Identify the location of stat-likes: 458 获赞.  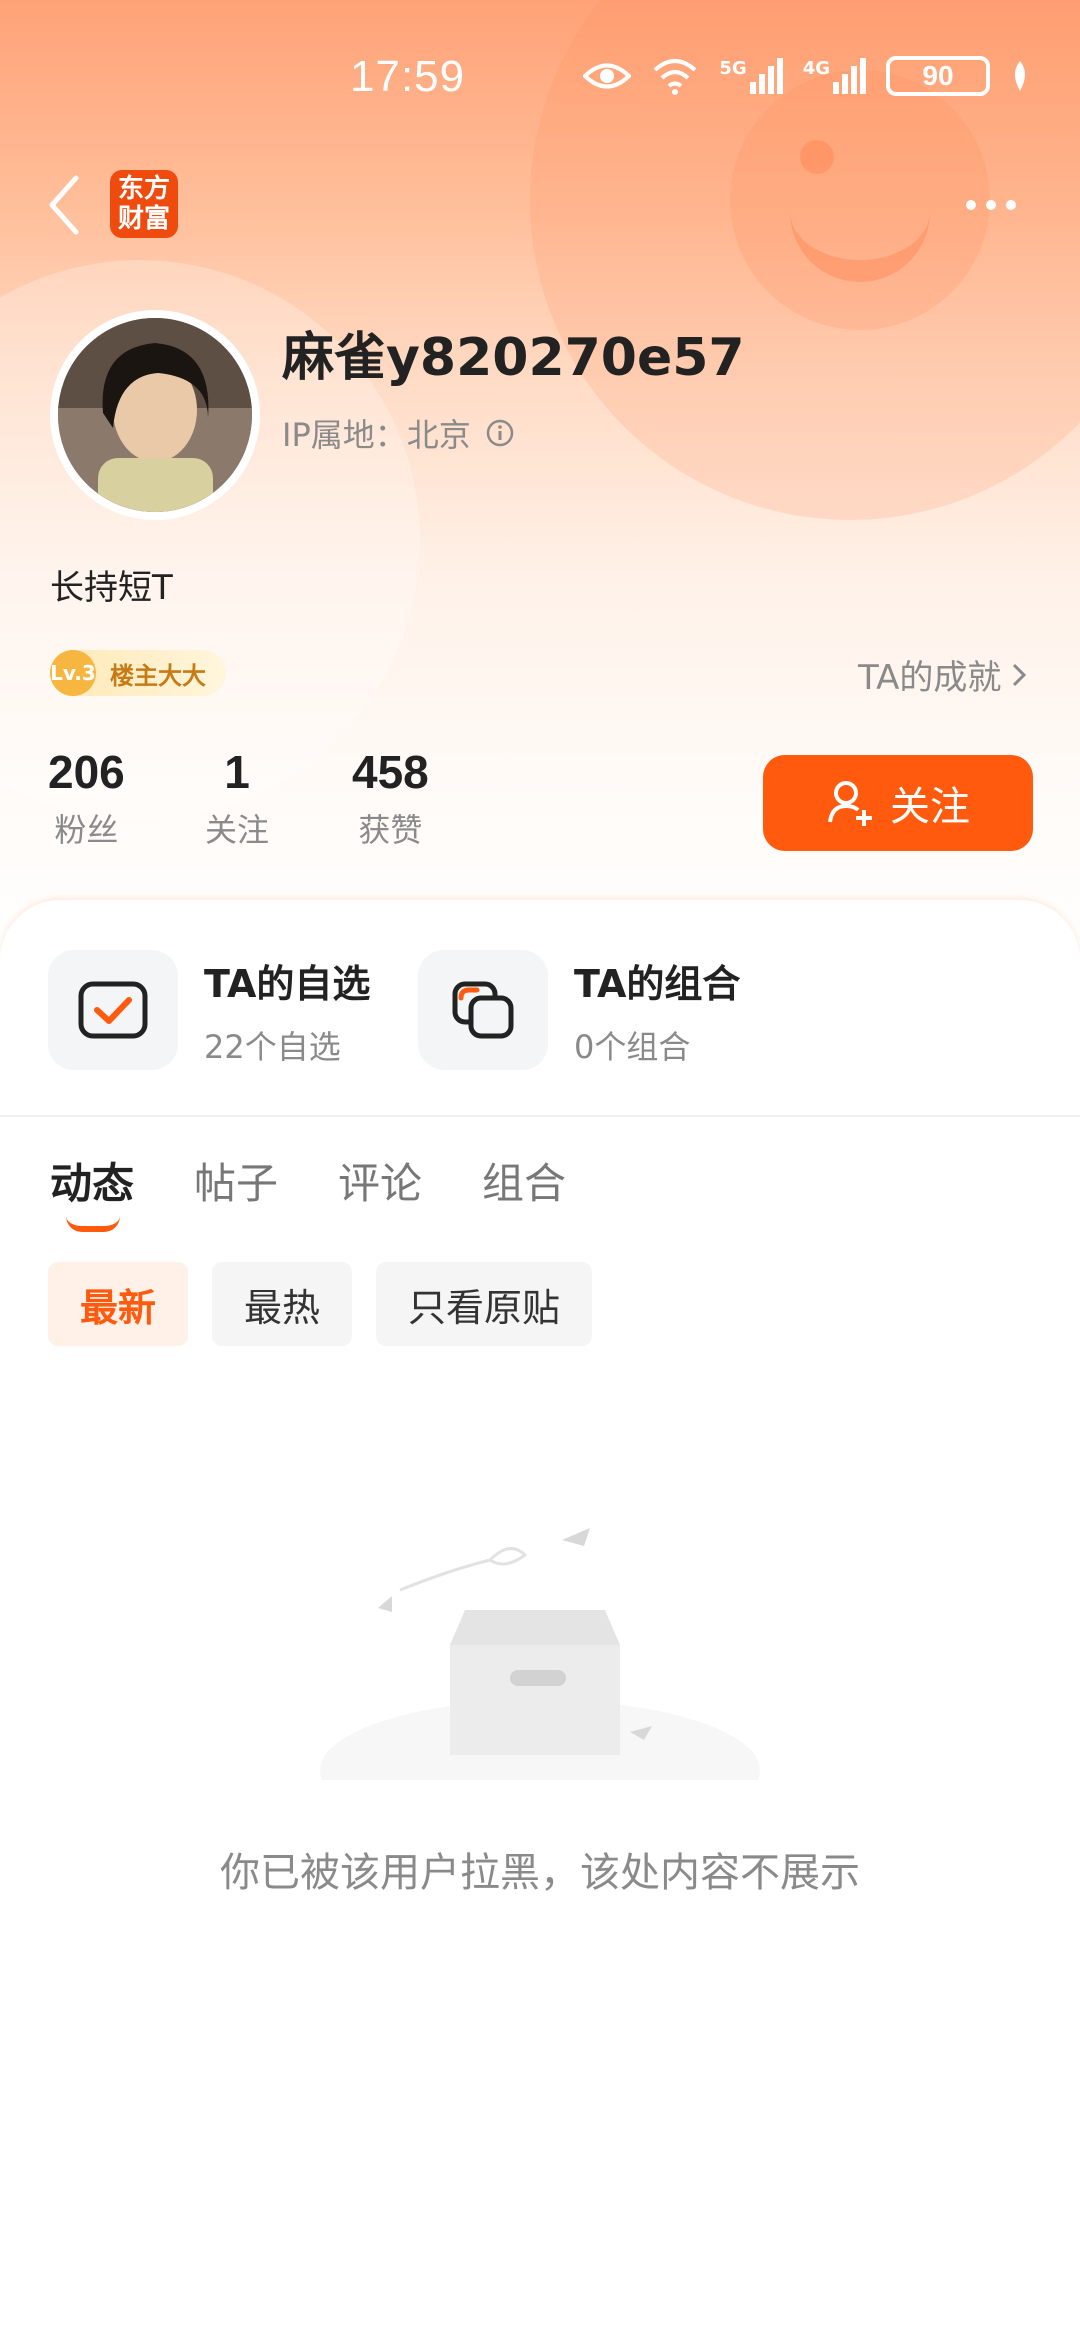
(390, 798).